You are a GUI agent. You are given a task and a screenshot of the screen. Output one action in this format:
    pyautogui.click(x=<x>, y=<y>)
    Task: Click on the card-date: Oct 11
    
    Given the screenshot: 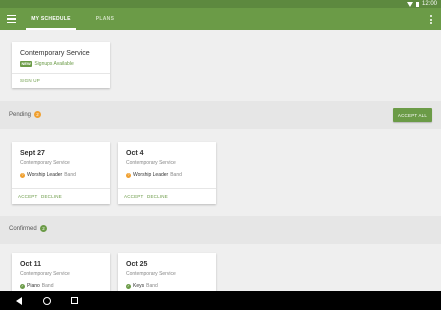 What is the action you would take?
    pyautogui.click(x=31, y=264)
    